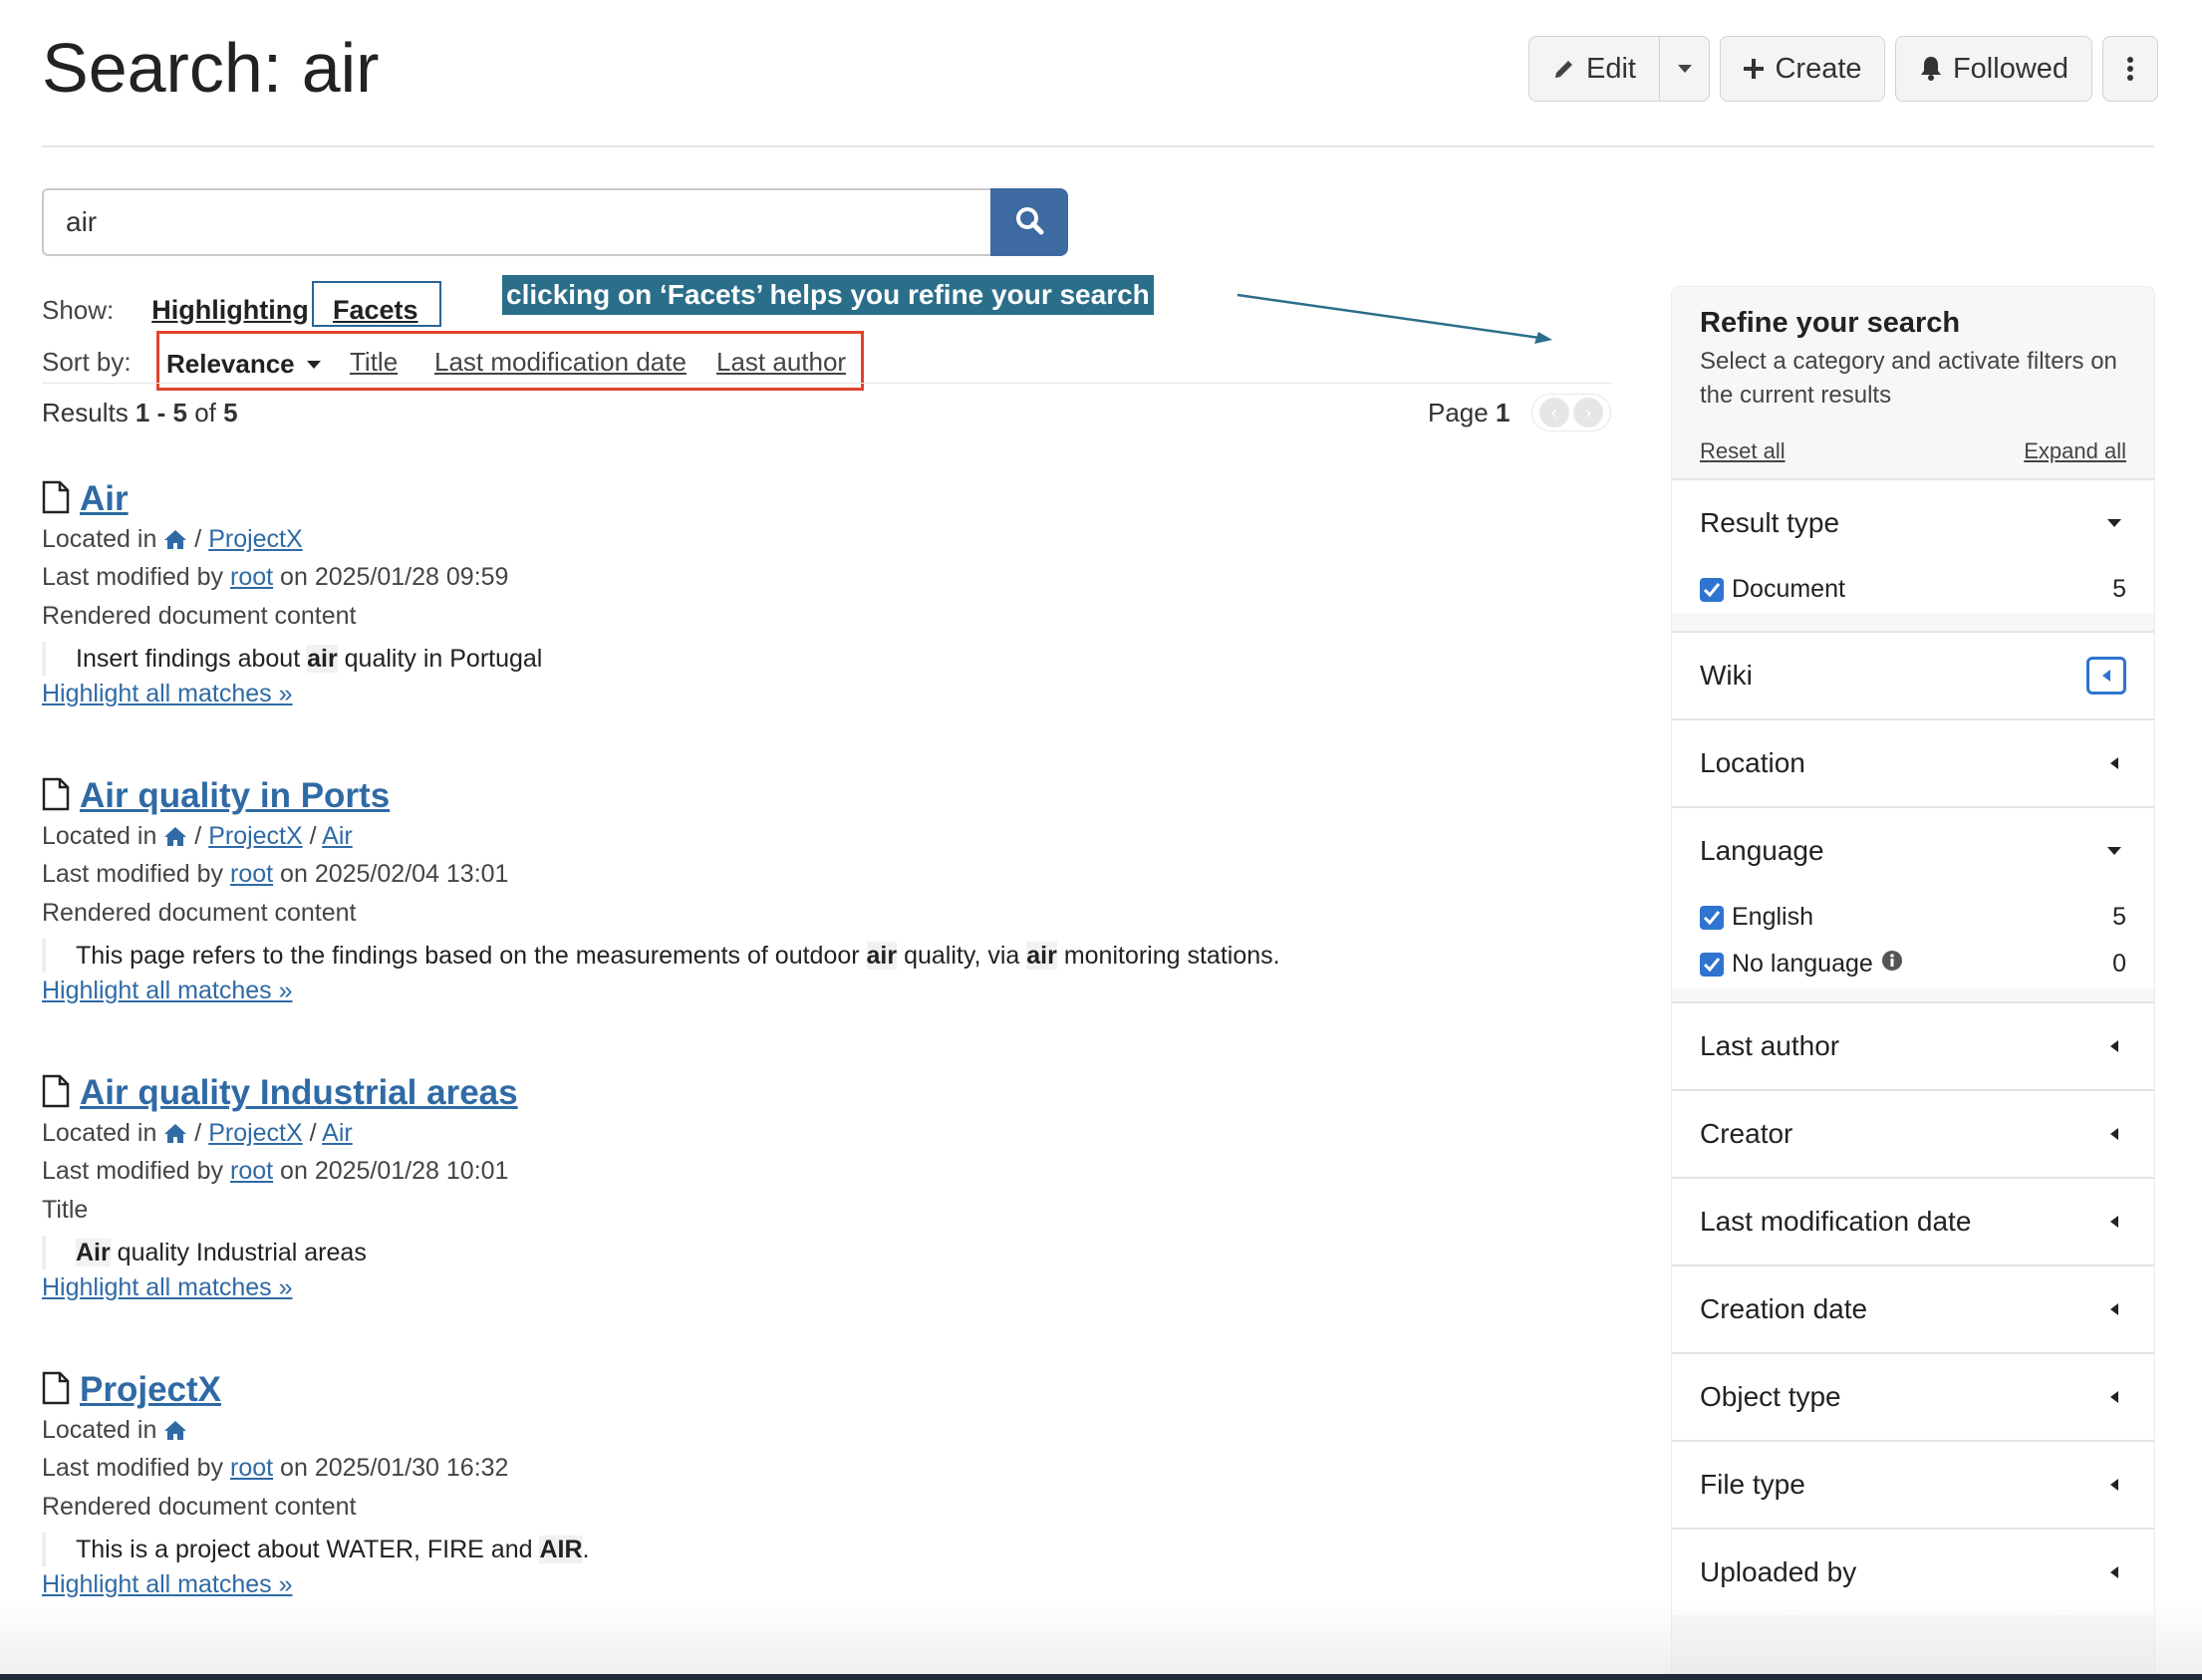 The width and height of the screenshot is (2202, 1680). Describe the element at coordinates (1913, 1485) in the screenshot. I see `facet-header: File type` at that location.